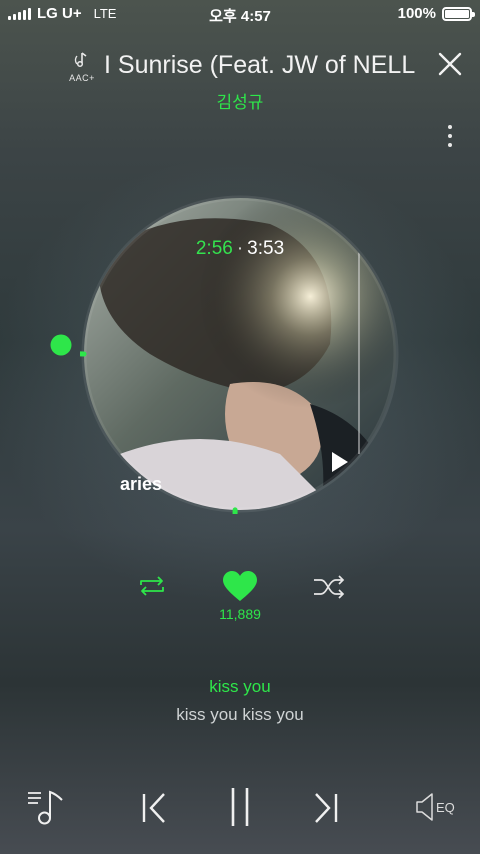 This screenshot has width=480, height=854. I want to click on eq-button: EQ, so click(437, 808).